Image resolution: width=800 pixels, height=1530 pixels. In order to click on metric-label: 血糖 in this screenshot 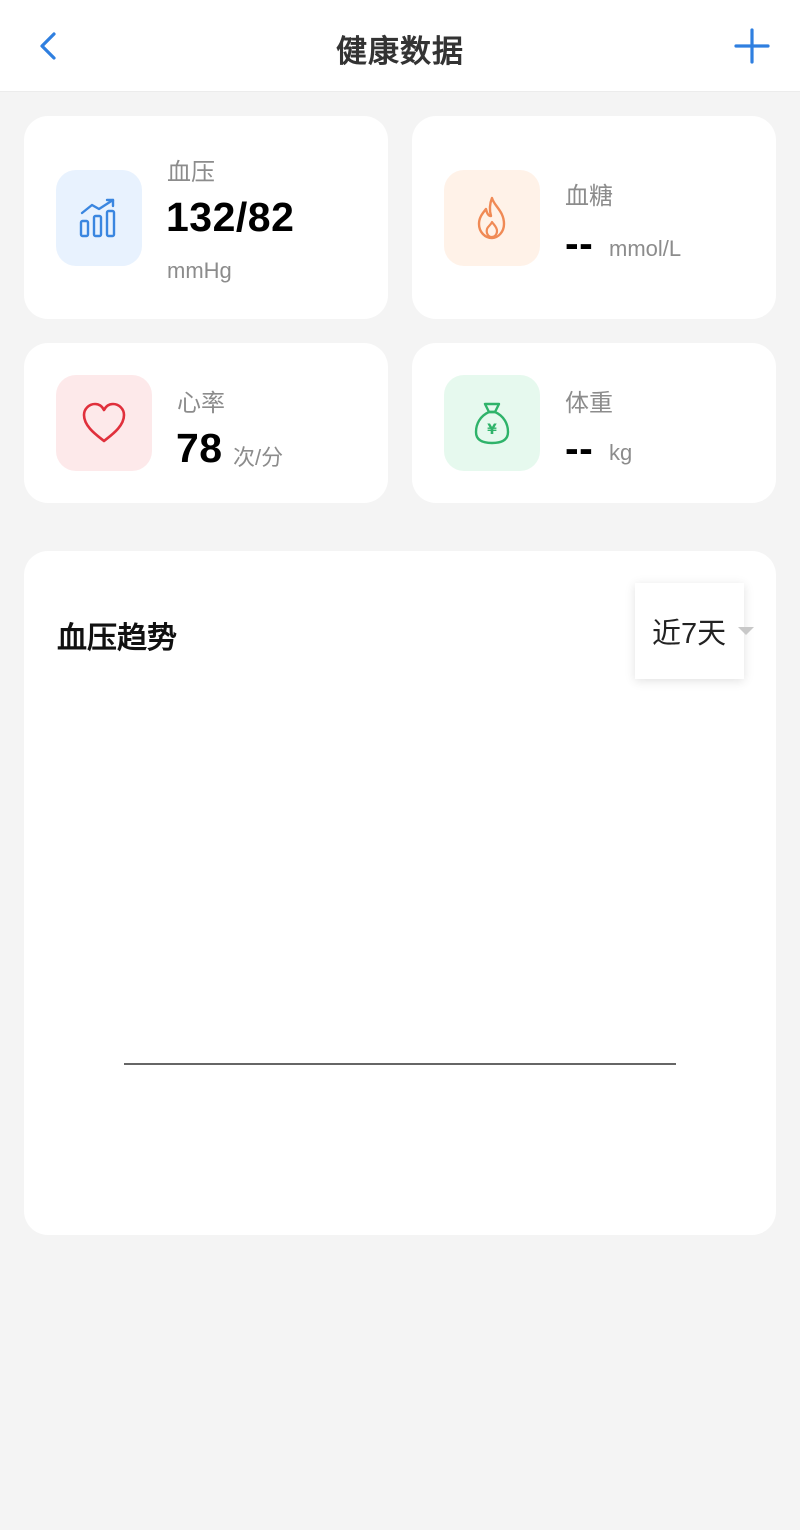, I will do `click(589, 196)`.